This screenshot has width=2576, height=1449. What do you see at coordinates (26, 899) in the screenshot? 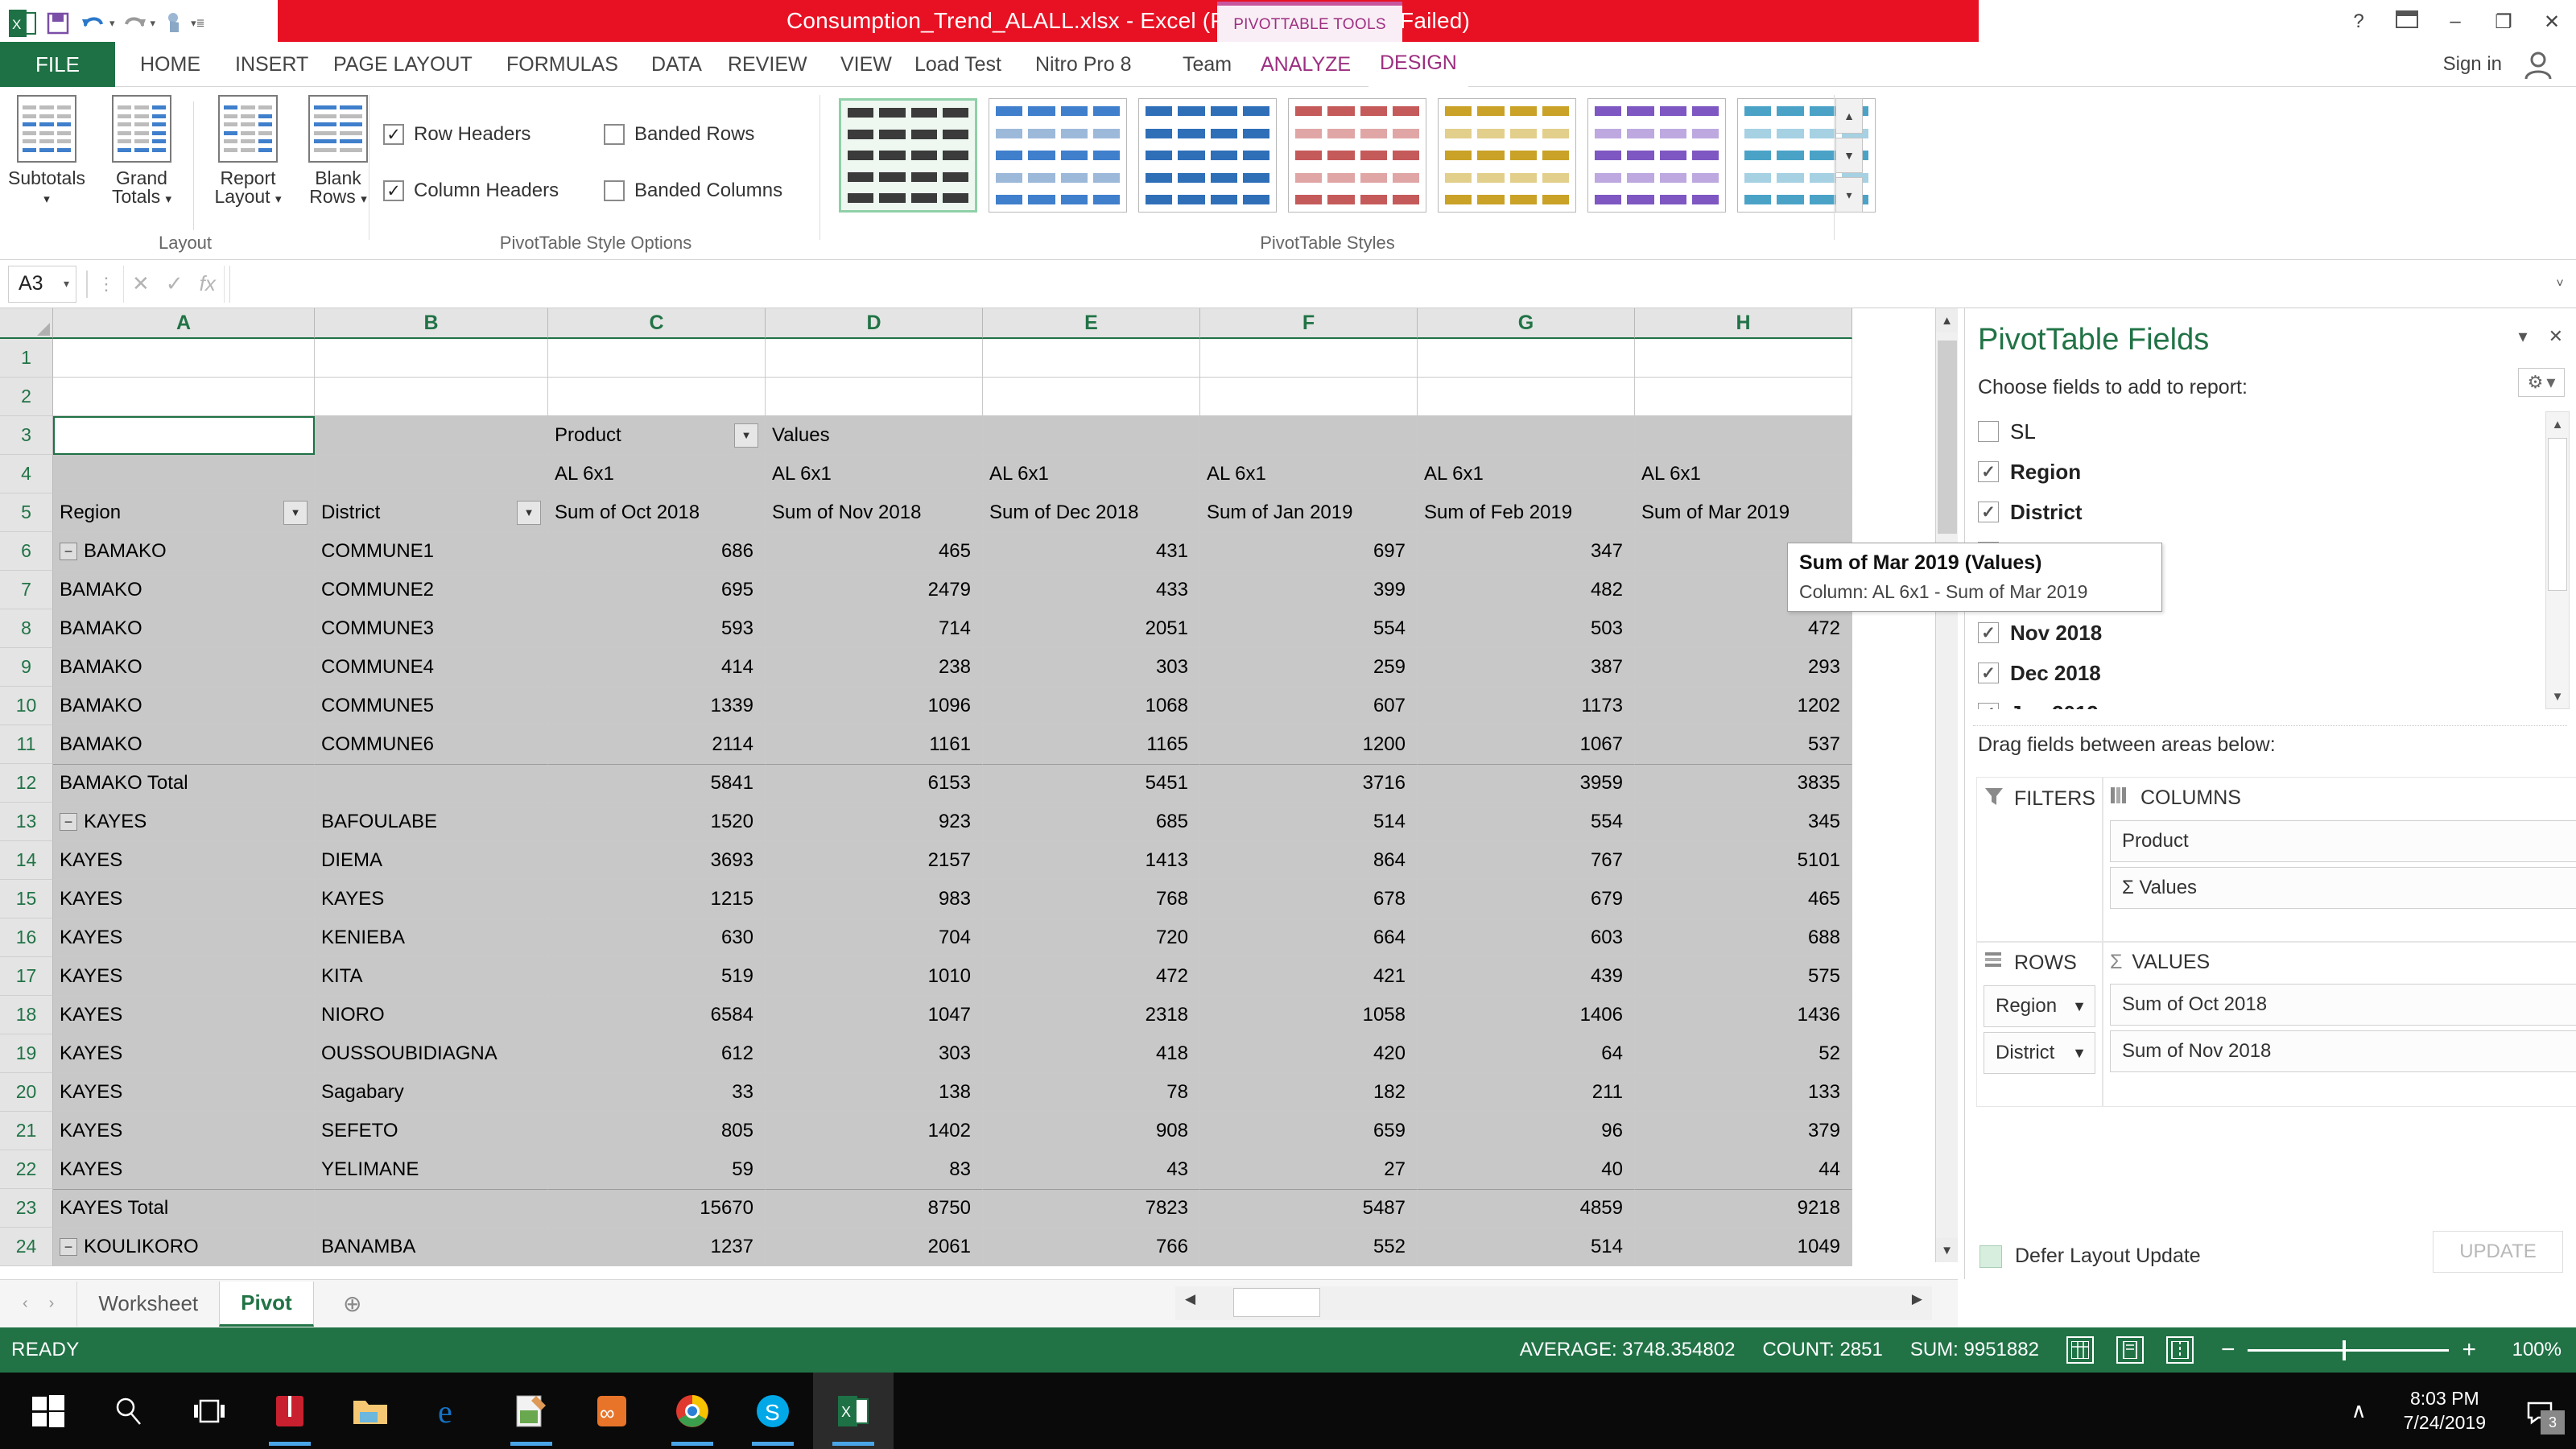
I see `row-header-15: 15` at bounding box center [26, 899].